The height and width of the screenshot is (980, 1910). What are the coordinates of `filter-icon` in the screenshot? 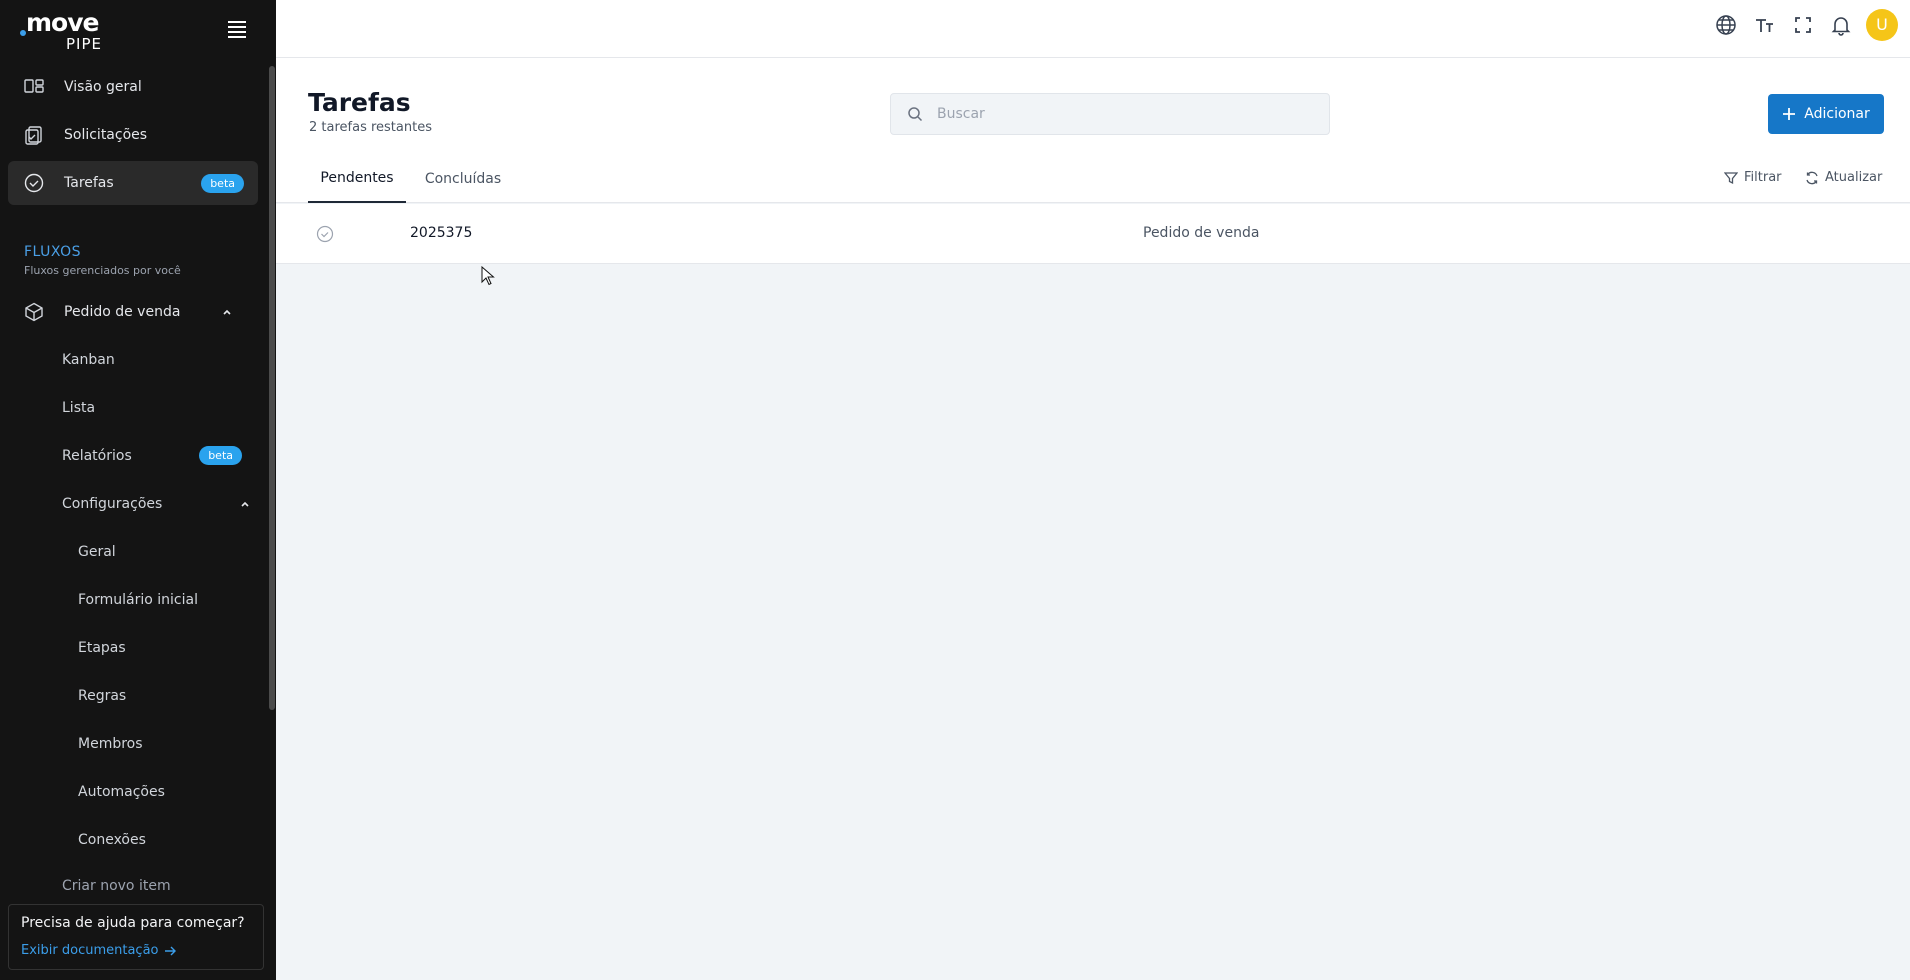 It's located at (1731, 177).